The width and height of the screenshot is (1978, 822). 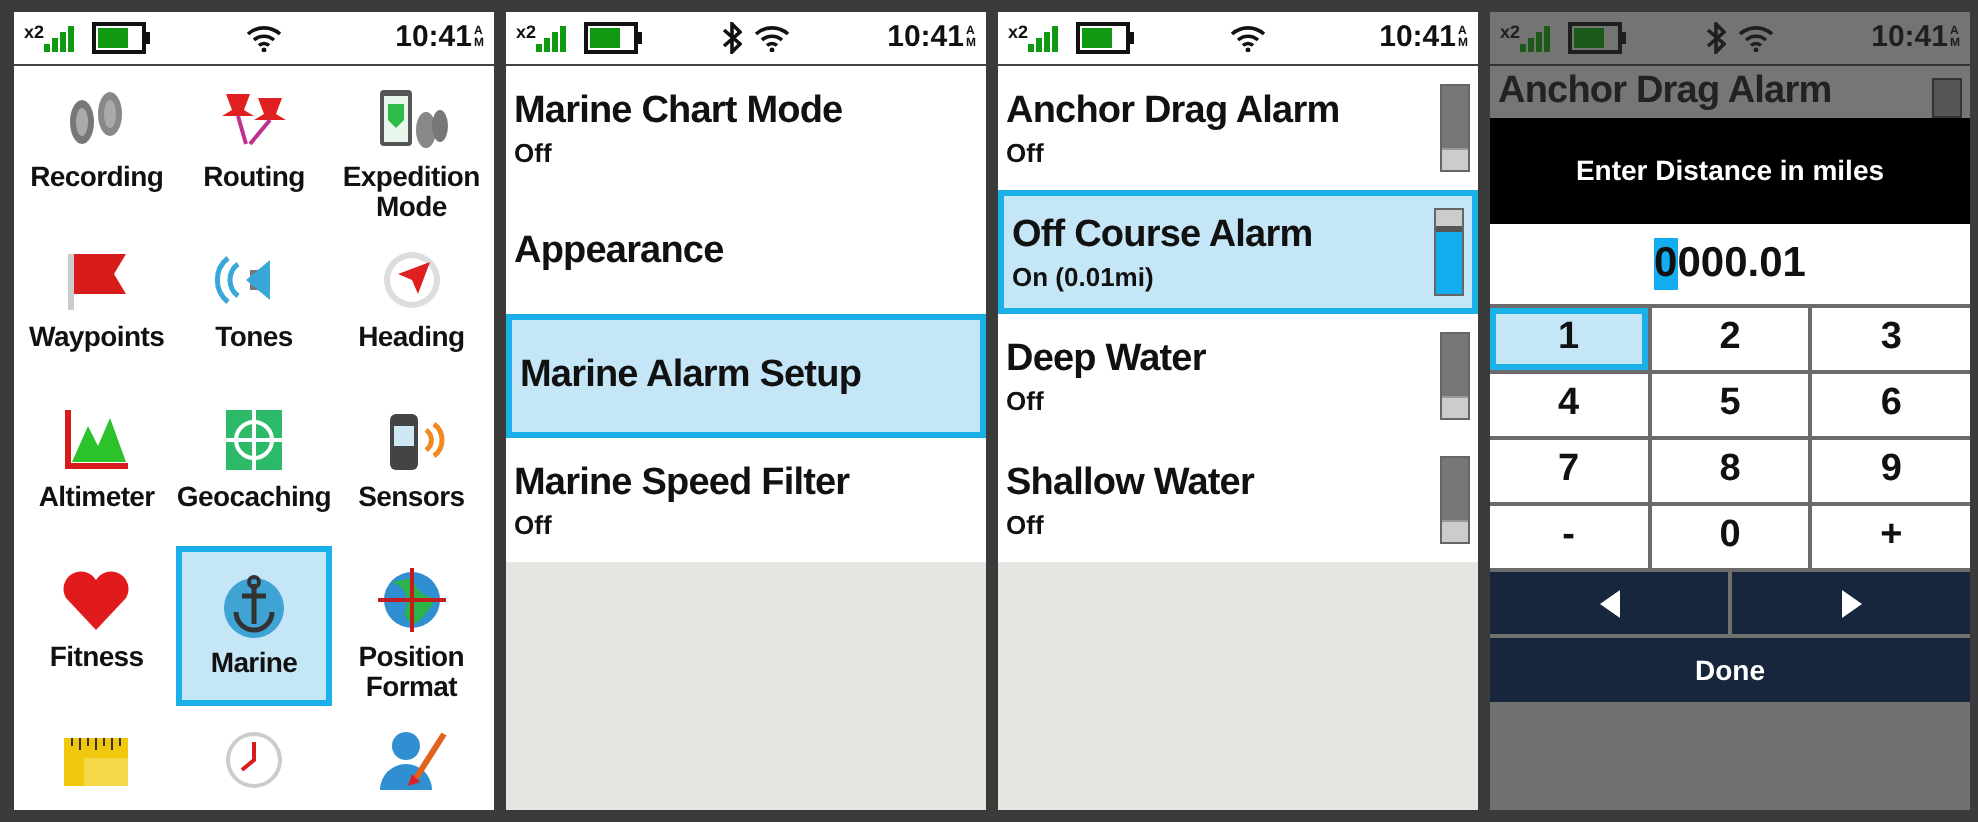 What do you see at coordinates (1730, 339) in the screenshot?
I see `keypad-key: 2` at bounding box center [1730, 339].